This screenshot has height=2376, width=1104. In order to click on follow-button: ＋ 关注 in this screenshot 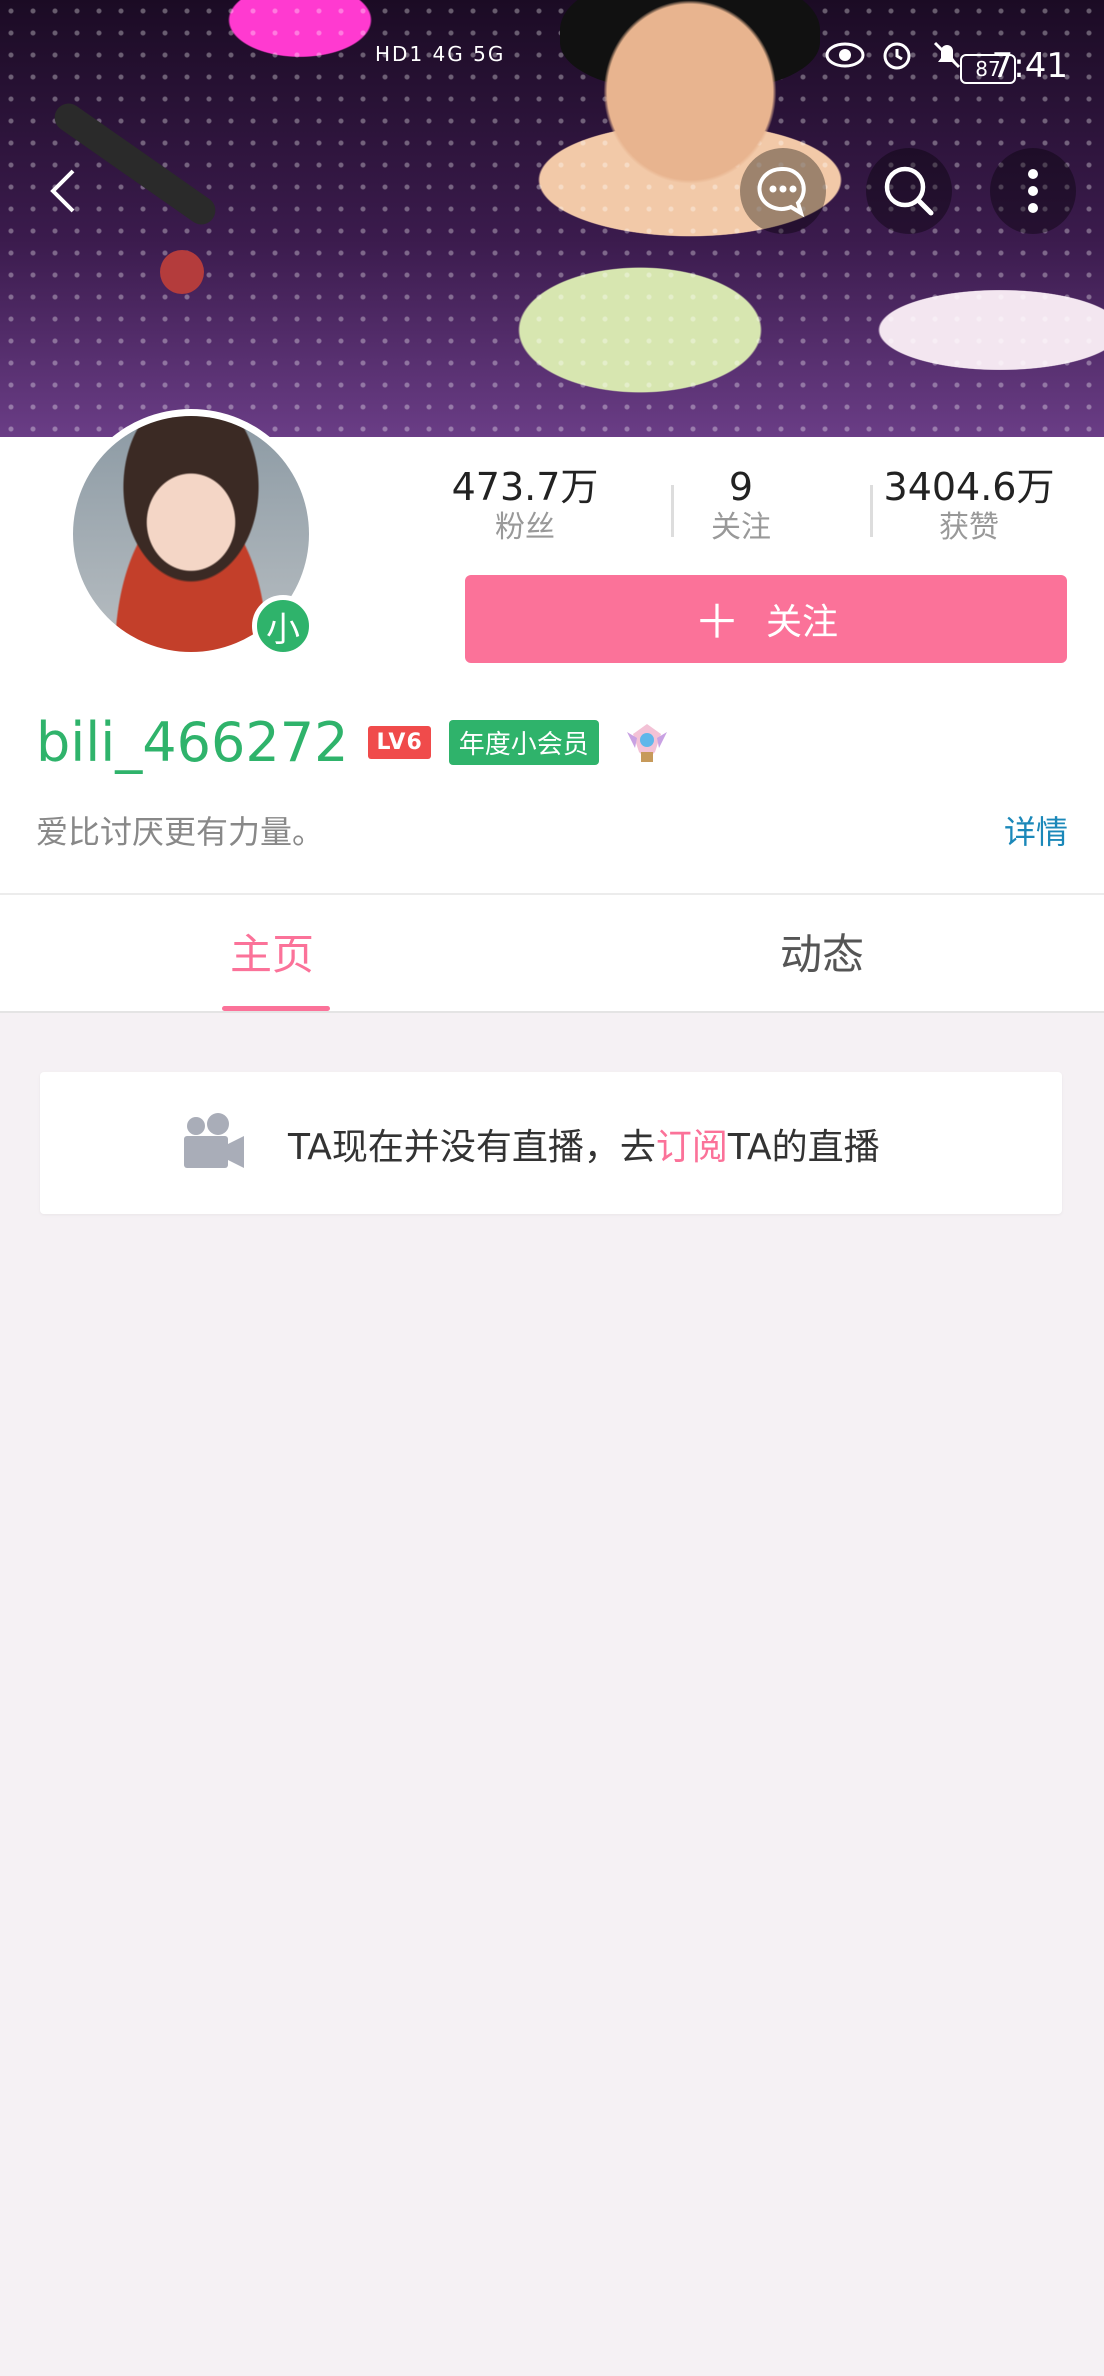, I will do `click(766, 619)`.